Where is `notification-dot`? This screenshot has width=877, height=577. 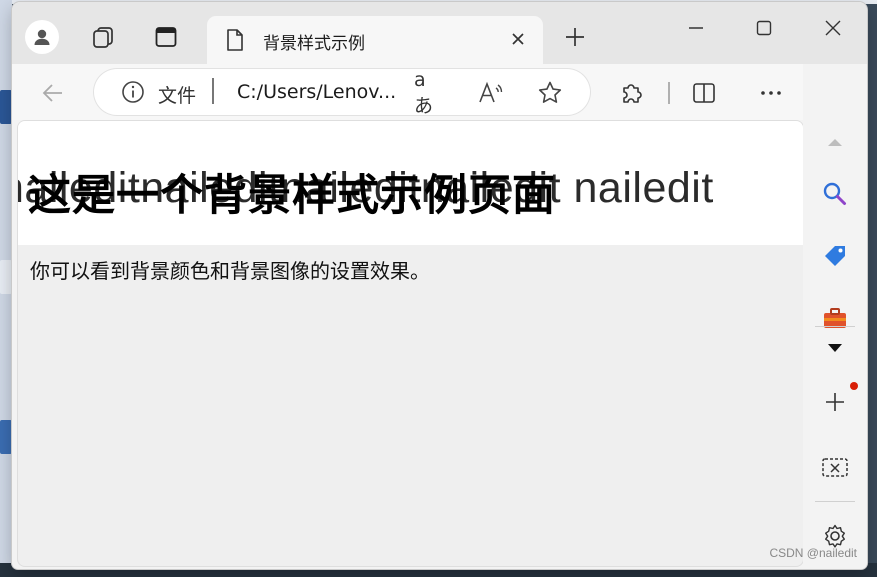 notification-dot is located at coordinates (854, 386).